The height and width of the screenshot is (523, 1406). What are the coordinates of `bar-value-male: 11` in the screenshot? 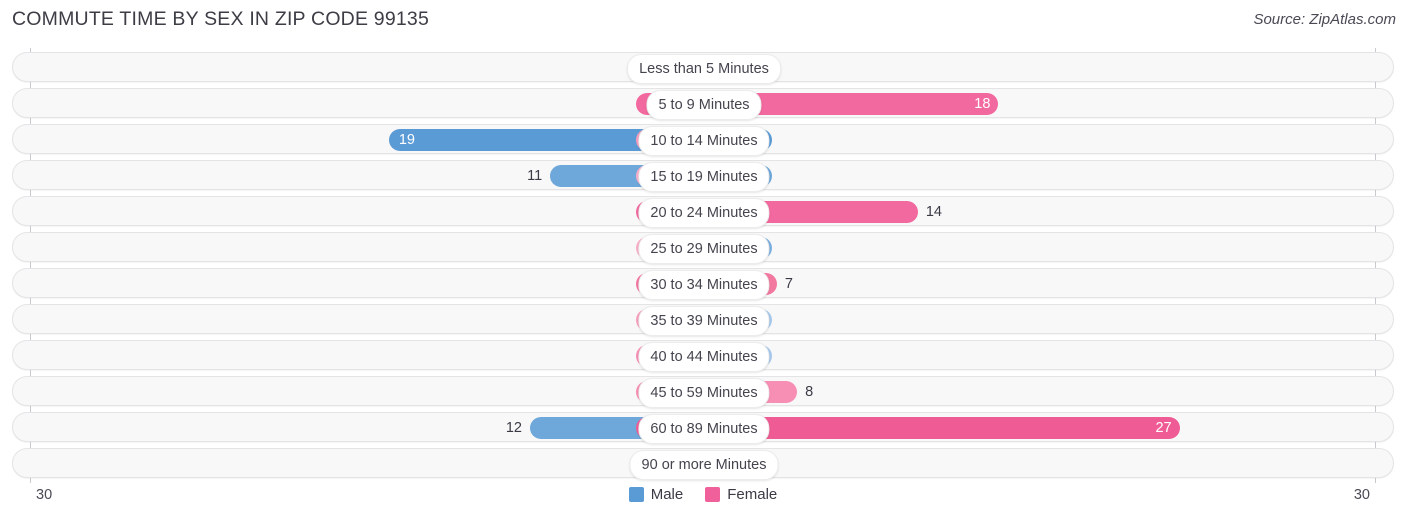 It's located at (535, 176).